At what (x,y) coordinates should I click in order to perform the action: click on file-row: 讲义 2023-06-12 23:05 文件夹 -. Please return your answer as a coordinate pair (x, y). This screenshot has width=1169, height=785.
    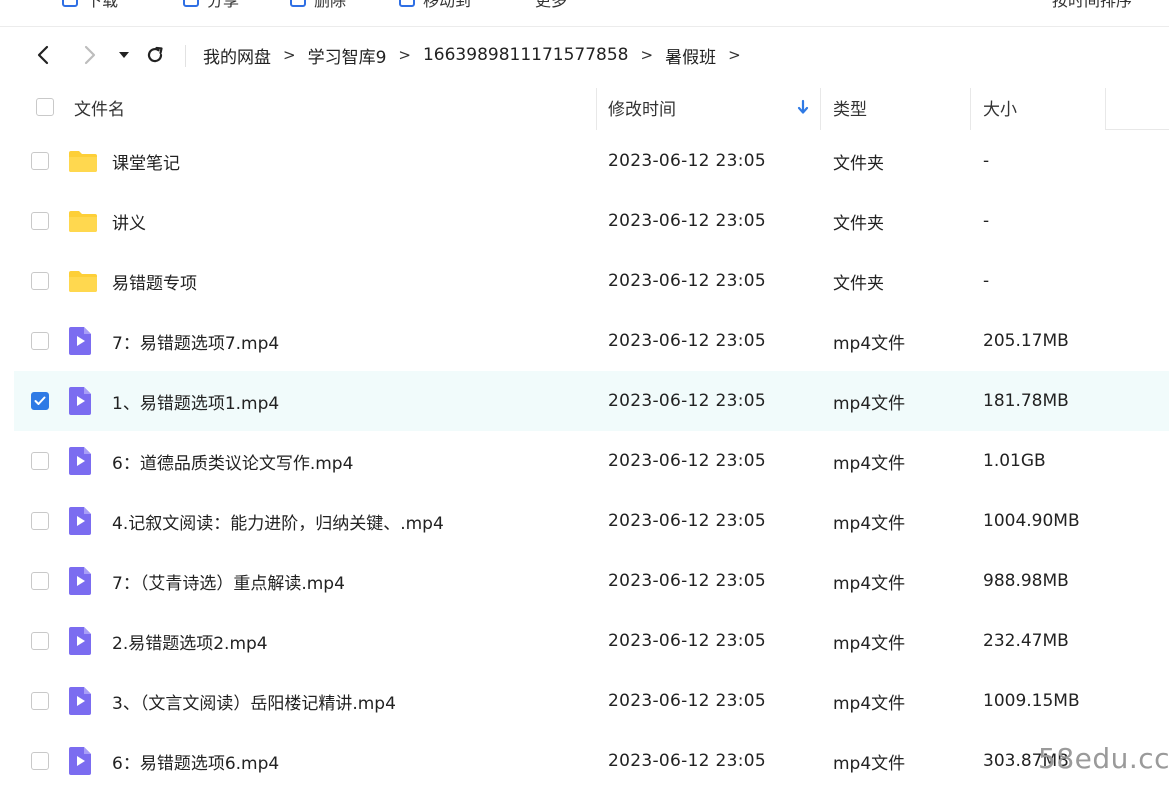
    Looking at the image, I should click on (591, 221).